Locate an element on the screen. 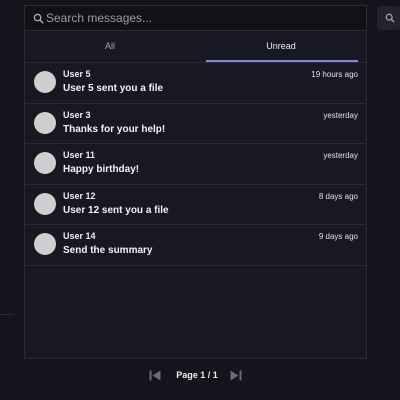 This screenshot has width=400, height=400. tab-bar: All Unread is located at coordinates (195, 47).